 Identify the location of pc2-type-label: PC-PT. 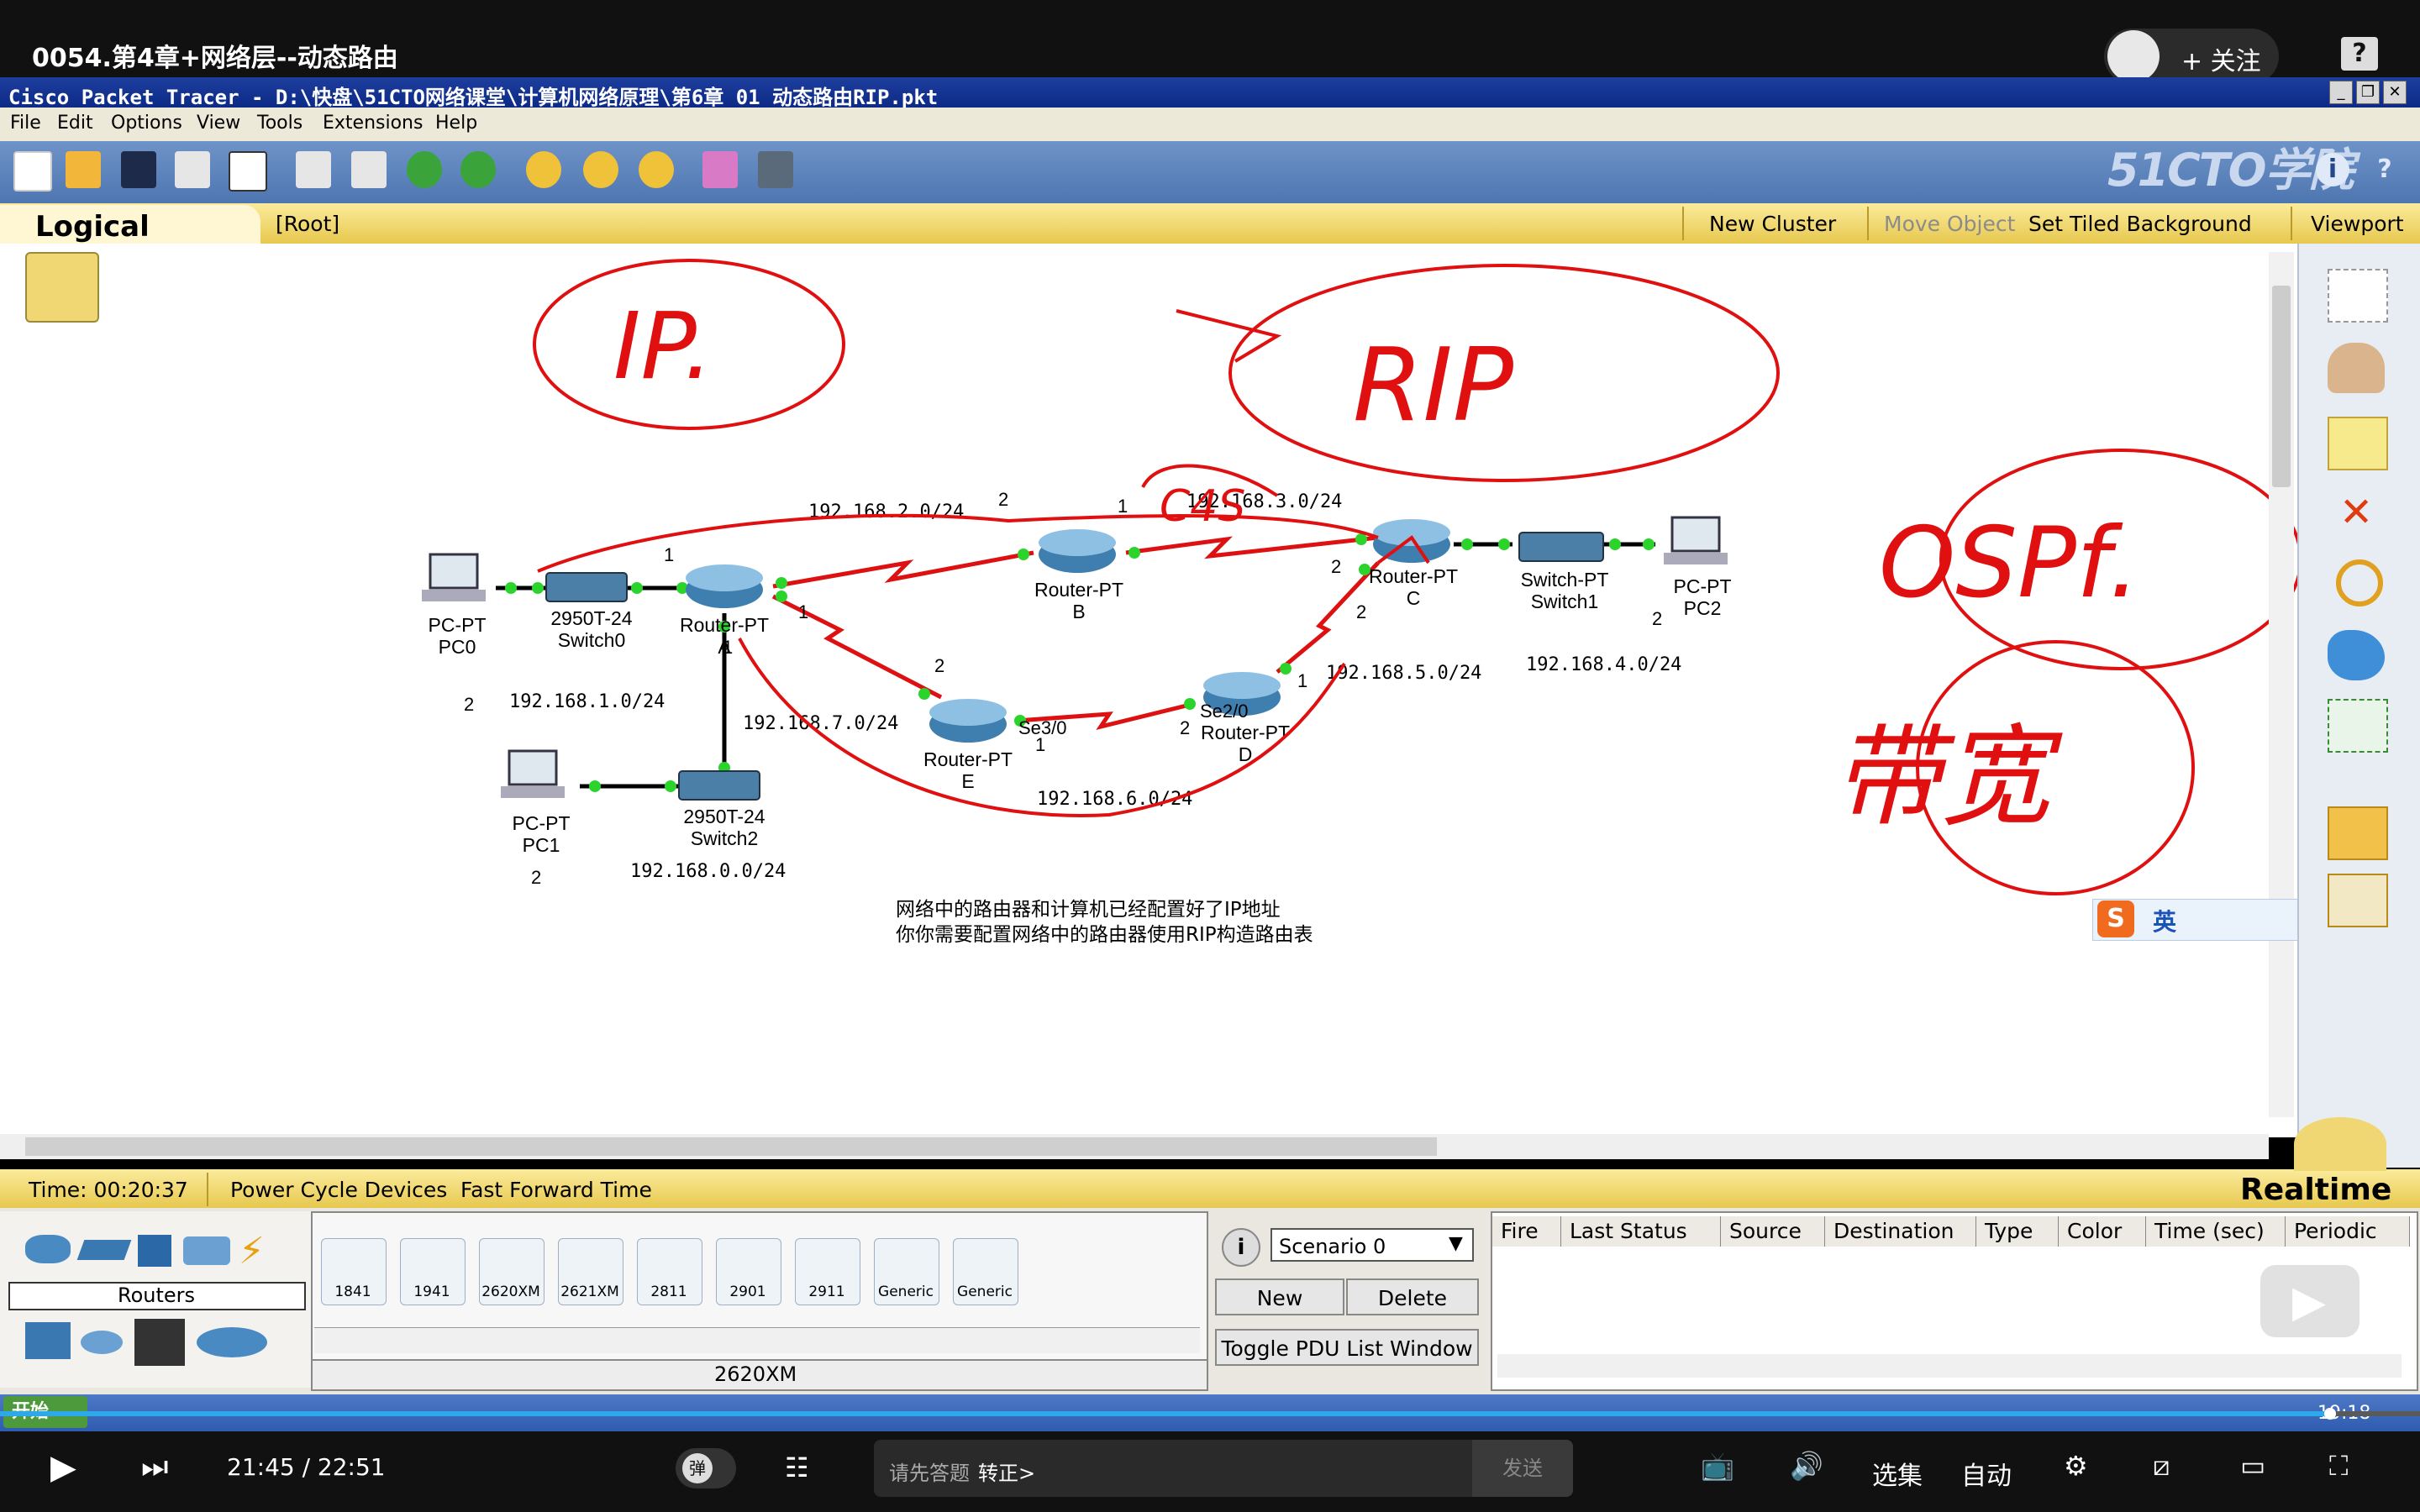
(1703, 586).